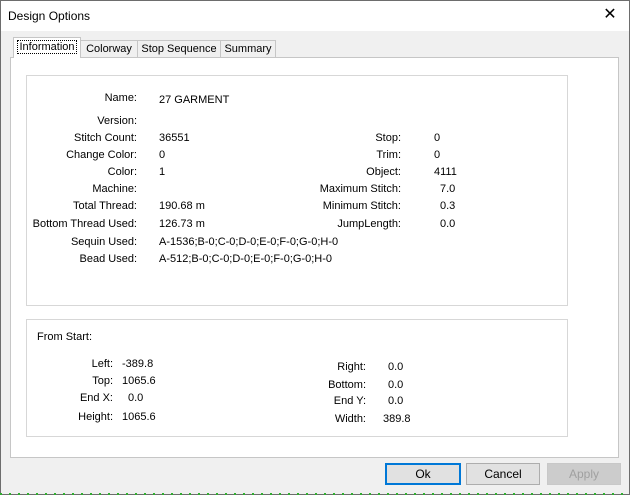 This screenshot has height=495, width=630. What do you see at coordinates (194, 100) in the screenshot?
I see `name-value: 27 GARMENT` at bounding box center [194, 100].